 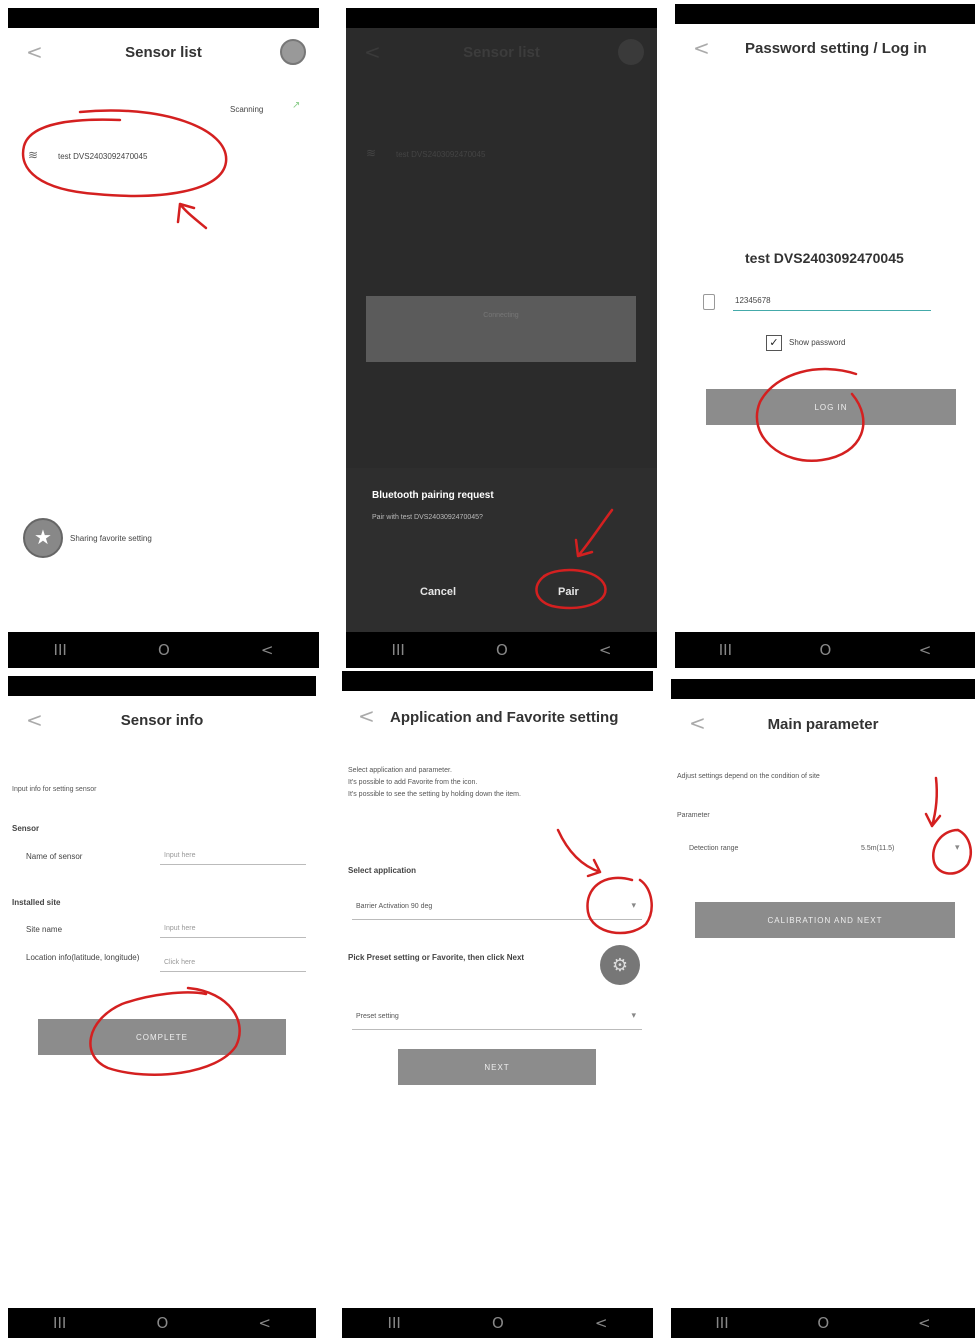 I want to click on page-title: Sensor info, so click(x=162, y=720).